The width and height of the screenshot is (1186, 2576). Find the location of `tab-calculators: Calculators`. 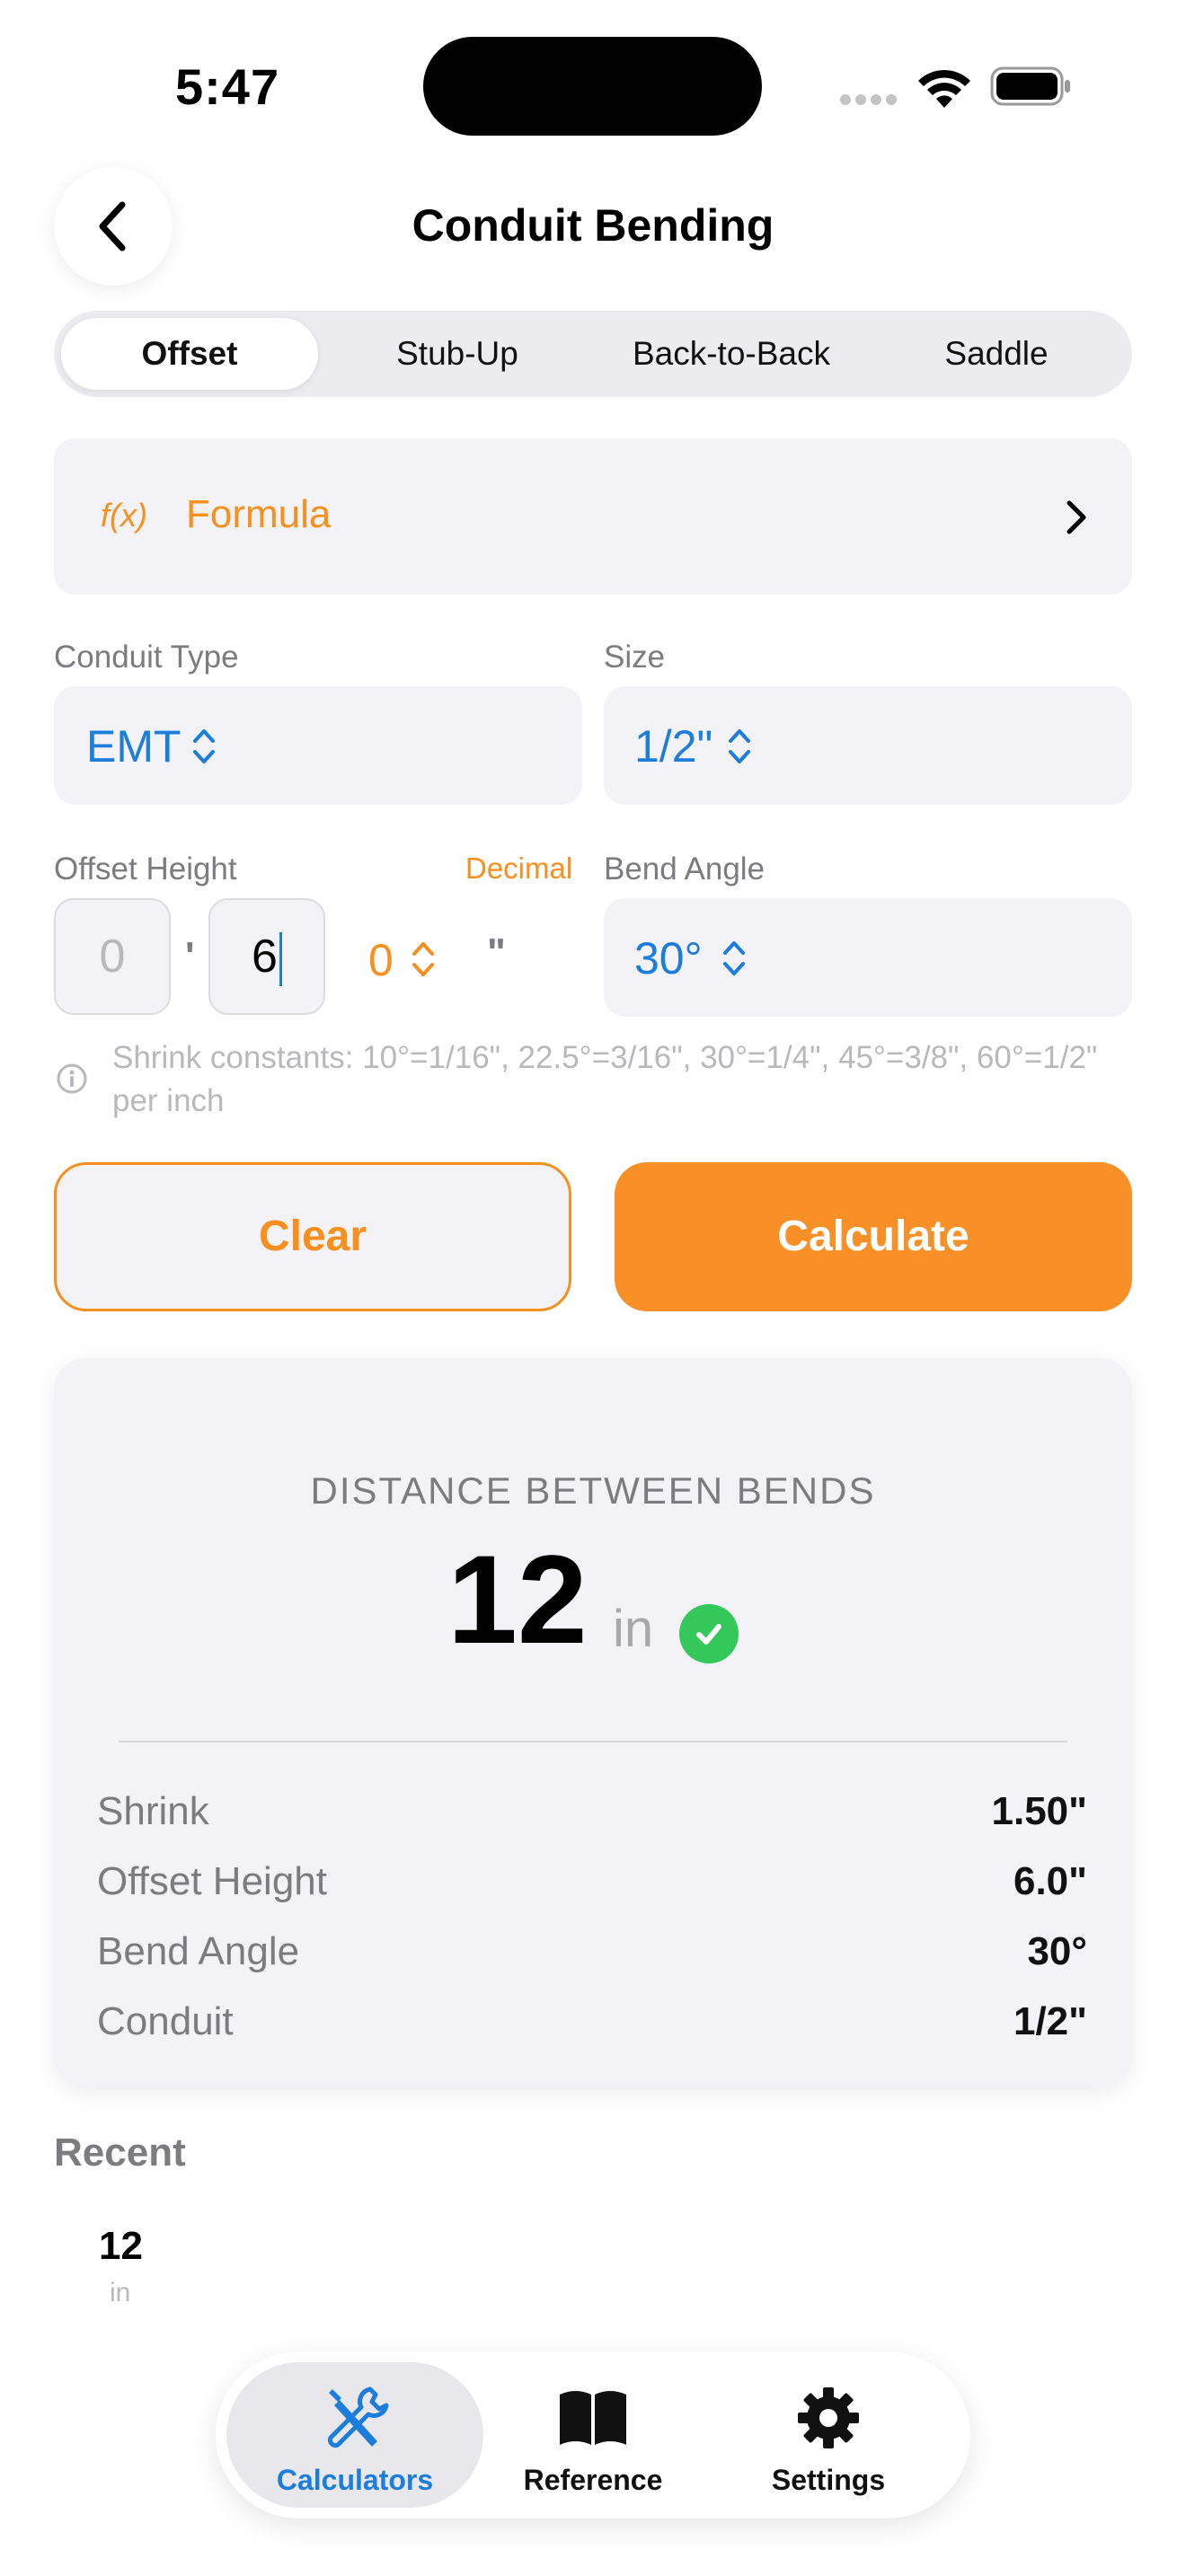

tab-calculators: Calculators is located at coordinates (355, 2439).